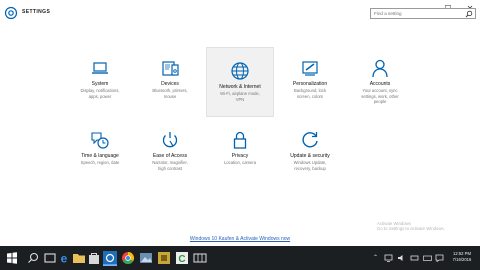 The image size is (480, 270). What do you see at coordinates (401, 258) in the screenshot?
I see `volume-tray-icon` at bounding box center [401, 258].